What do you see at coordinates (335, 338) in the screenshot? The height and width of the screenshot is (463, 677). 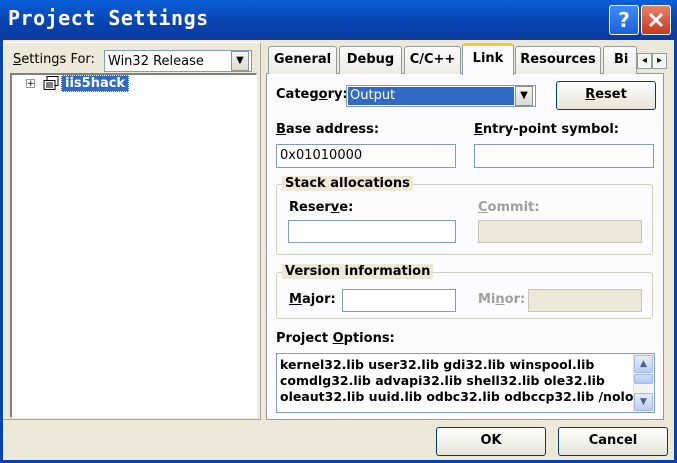 I see `project-options-label: Project Options:` at bounding box center [335, 338].